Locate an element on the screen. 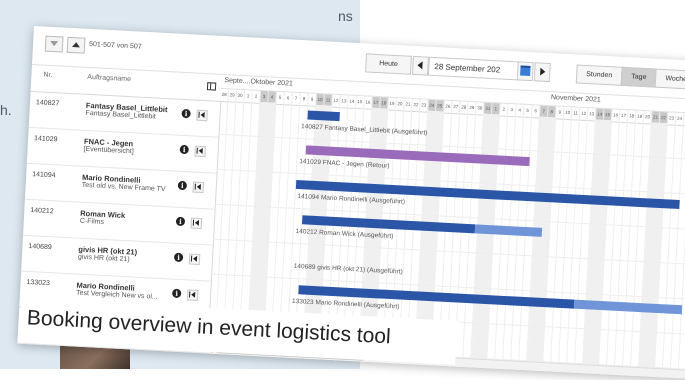 This screenshot has width=685, height=380. date-field: 28 September 202 is located at coordinates (474, 68).